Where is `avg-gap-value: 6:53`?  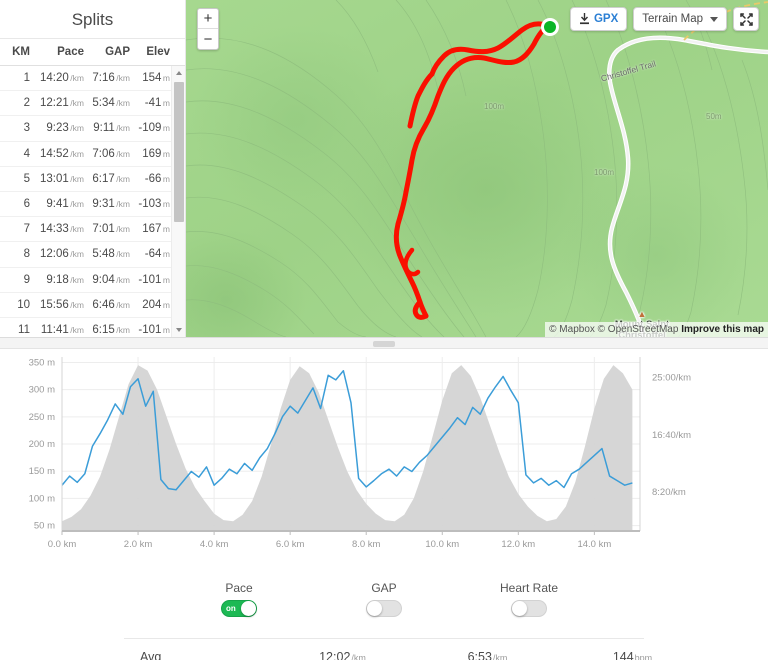
avg-gap-value: 6:53 is located at coordinates (479, 655).